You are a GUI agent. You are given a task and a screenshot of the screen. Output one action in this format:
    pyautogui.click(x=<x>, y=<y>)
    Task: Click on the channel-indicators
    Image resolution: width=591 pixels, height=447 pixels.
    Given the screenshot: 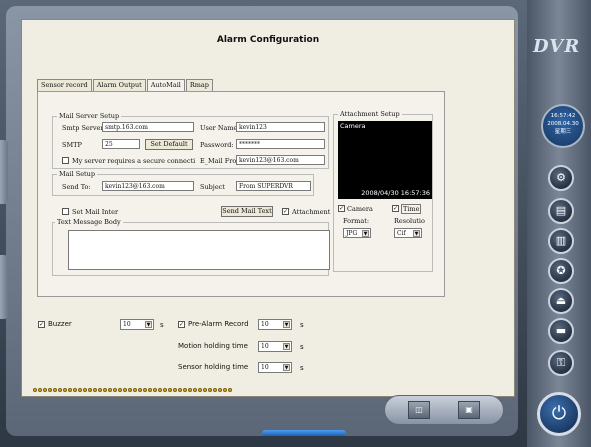 What is the action you would take?
    pyautogui.click(x=132, y=390)
    